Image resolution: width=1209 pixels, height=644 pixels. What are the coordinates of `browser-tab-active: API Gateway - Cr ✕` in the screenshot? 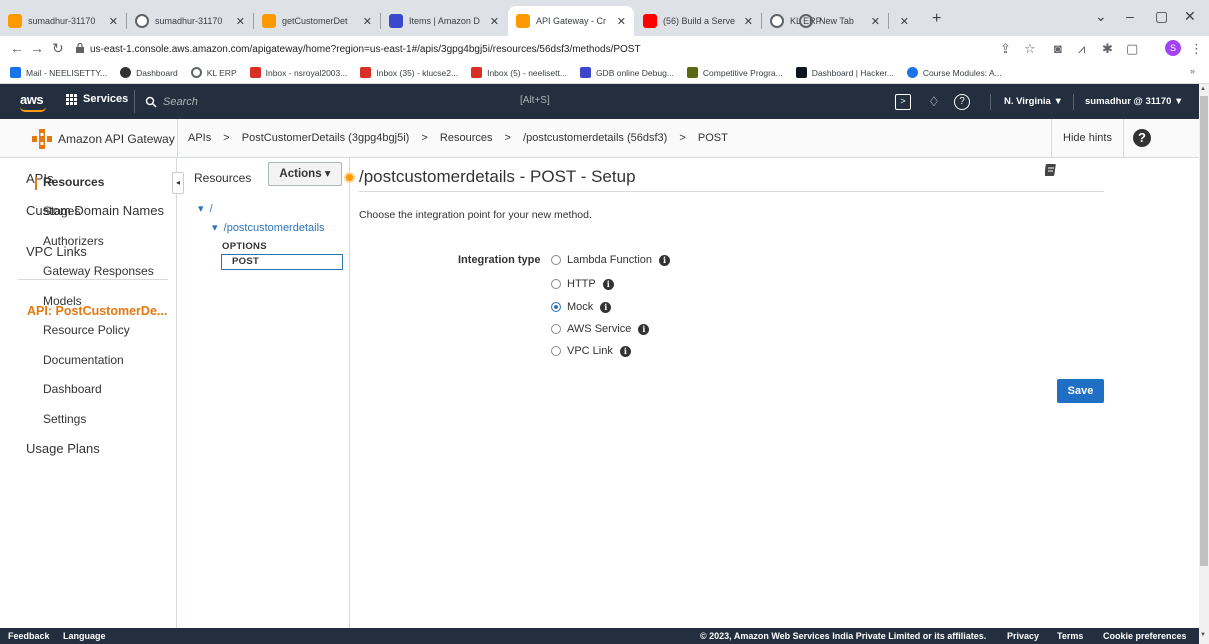 It's located at (571, 21).